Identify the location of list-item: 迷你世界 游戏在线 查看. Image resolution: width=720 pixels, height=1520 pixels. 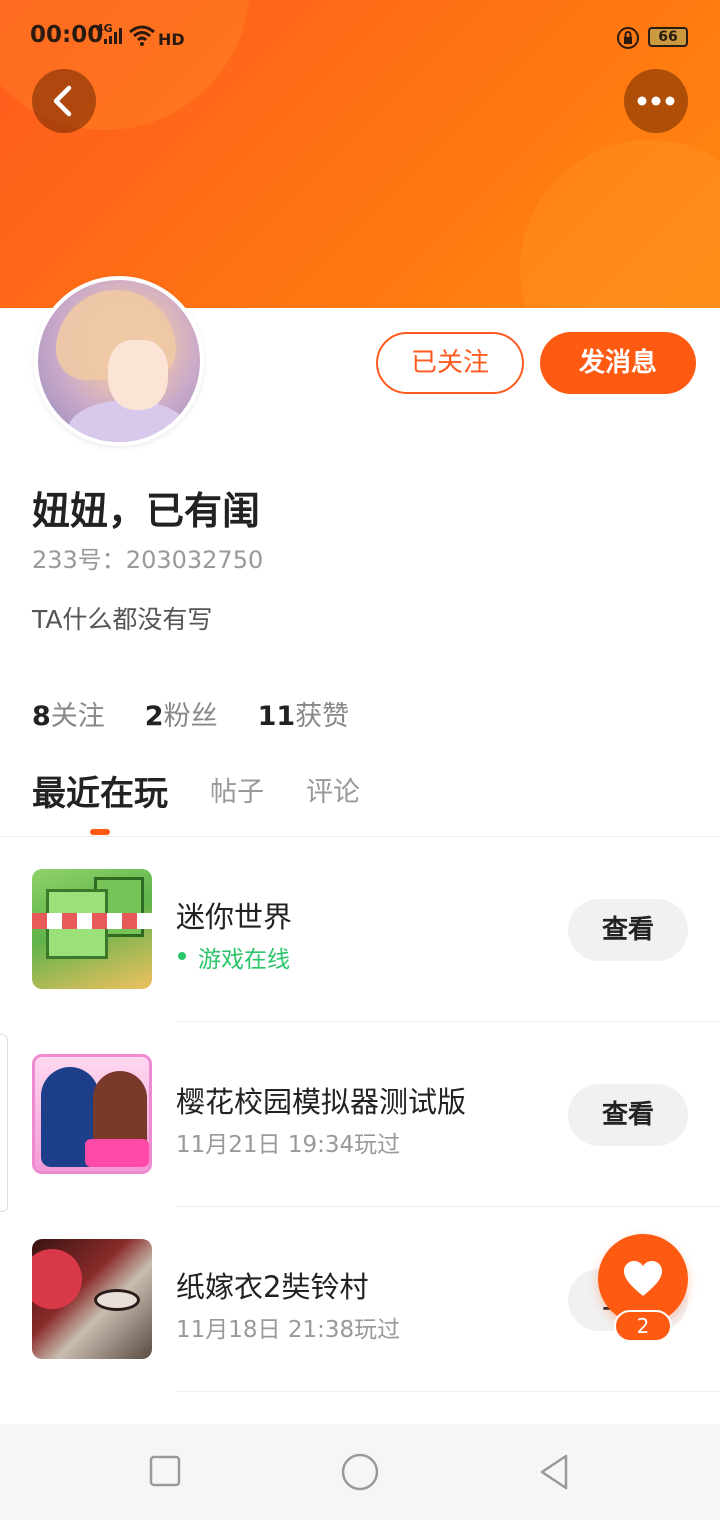
(360, 929).